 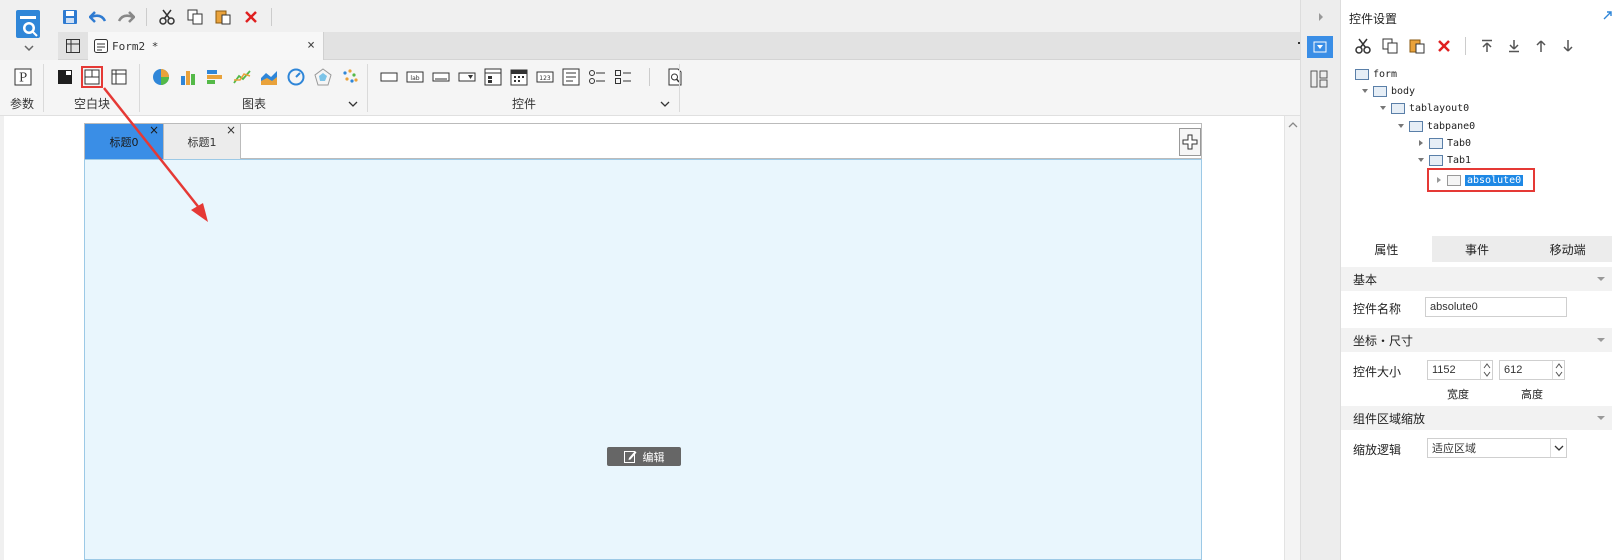 What do you see at coordinates (323, 77) in the screenshot?
I see `radar-chart-icon` at bounding box center [323, 77].